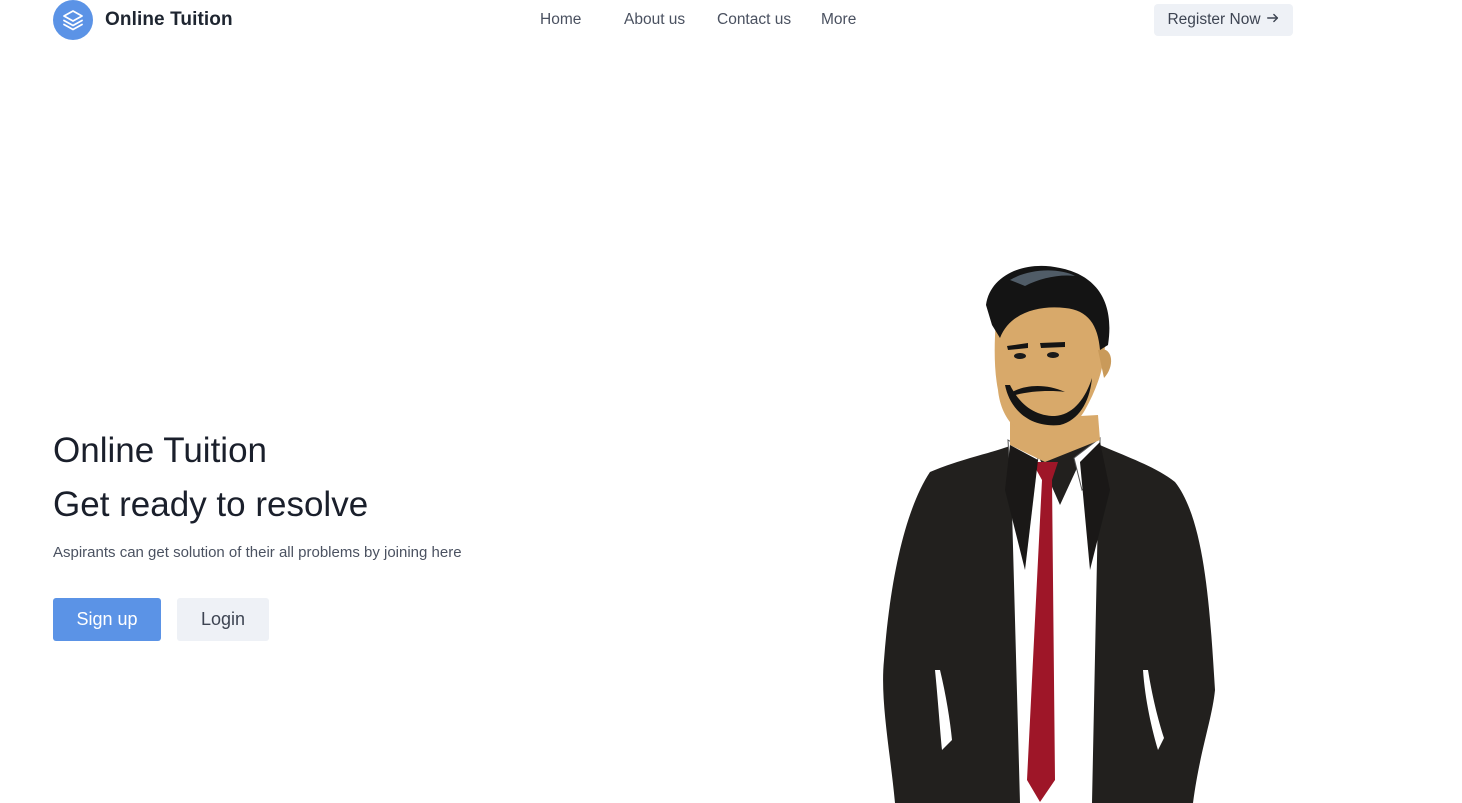 The height and width of the screenshot is (803, 1462). Describe the element at coordinates (1214, 19) in the screenshot. I see `register-now-label: Register Now` at that location.